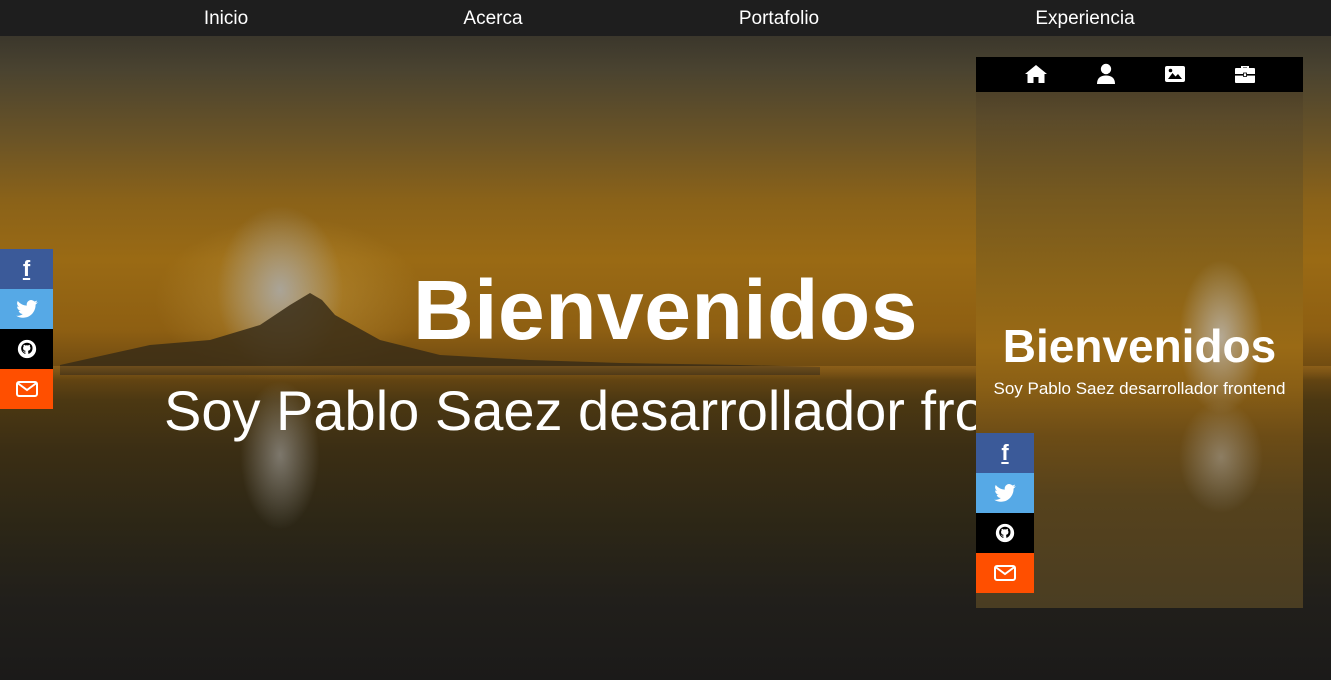  I want to click on mobile-social-sidebar: f, so click(1005, 513).